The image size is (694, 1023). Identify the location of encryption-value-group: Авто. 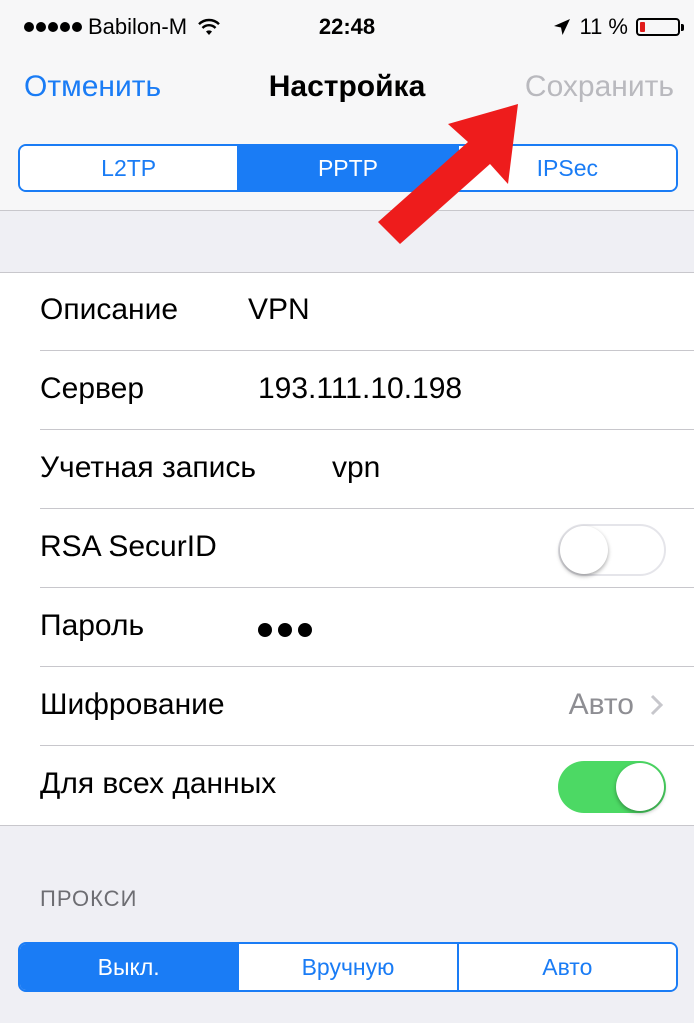
(616, 705).